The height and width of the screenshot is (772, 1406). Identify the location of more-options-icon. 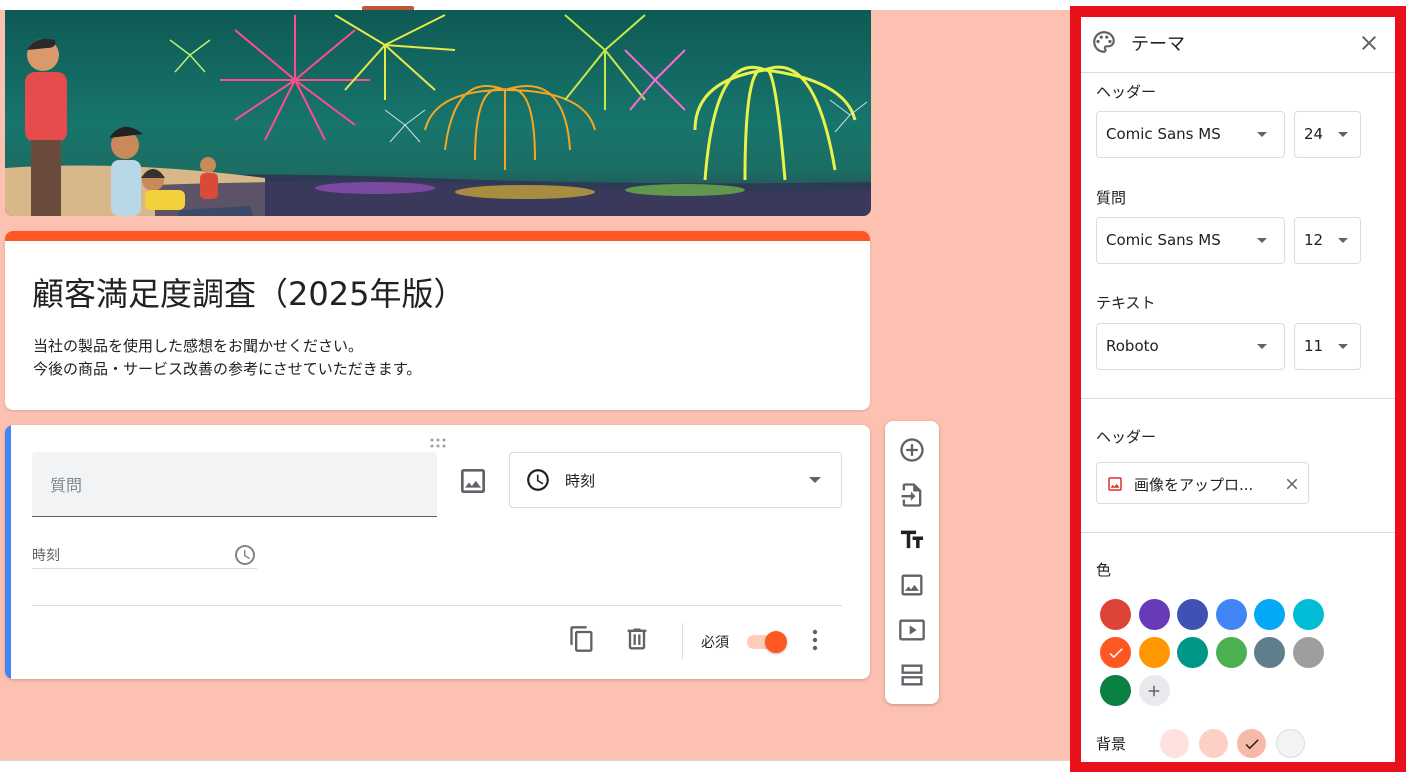
(815, 640).